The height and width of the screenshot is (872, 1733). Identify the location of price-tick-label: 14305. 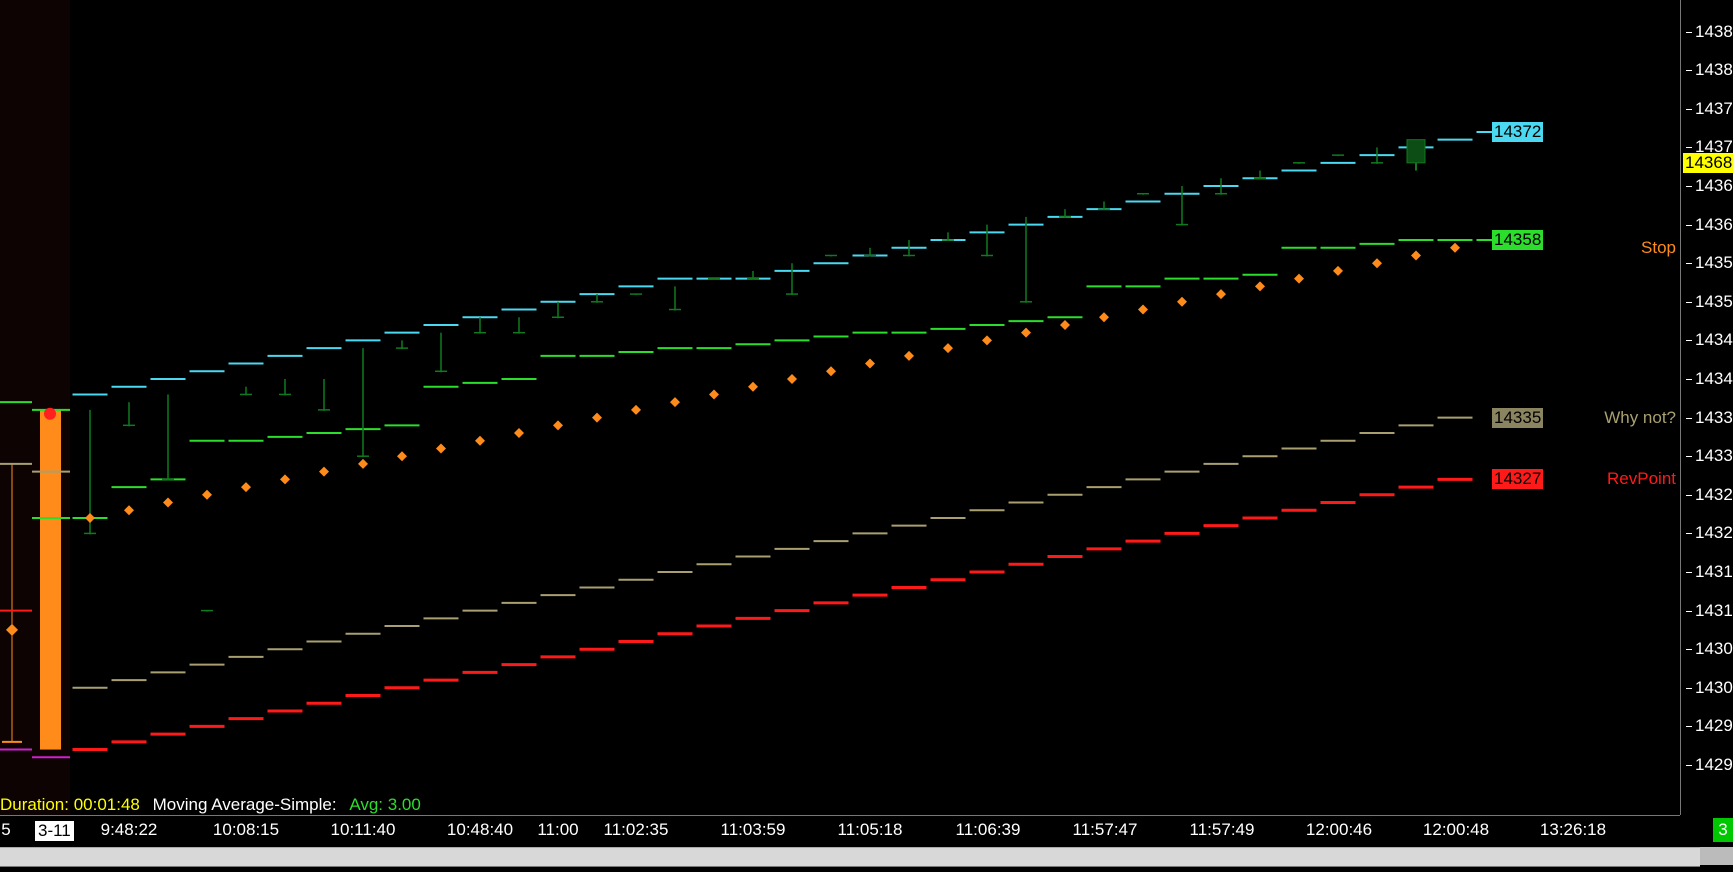
(1714, 649).